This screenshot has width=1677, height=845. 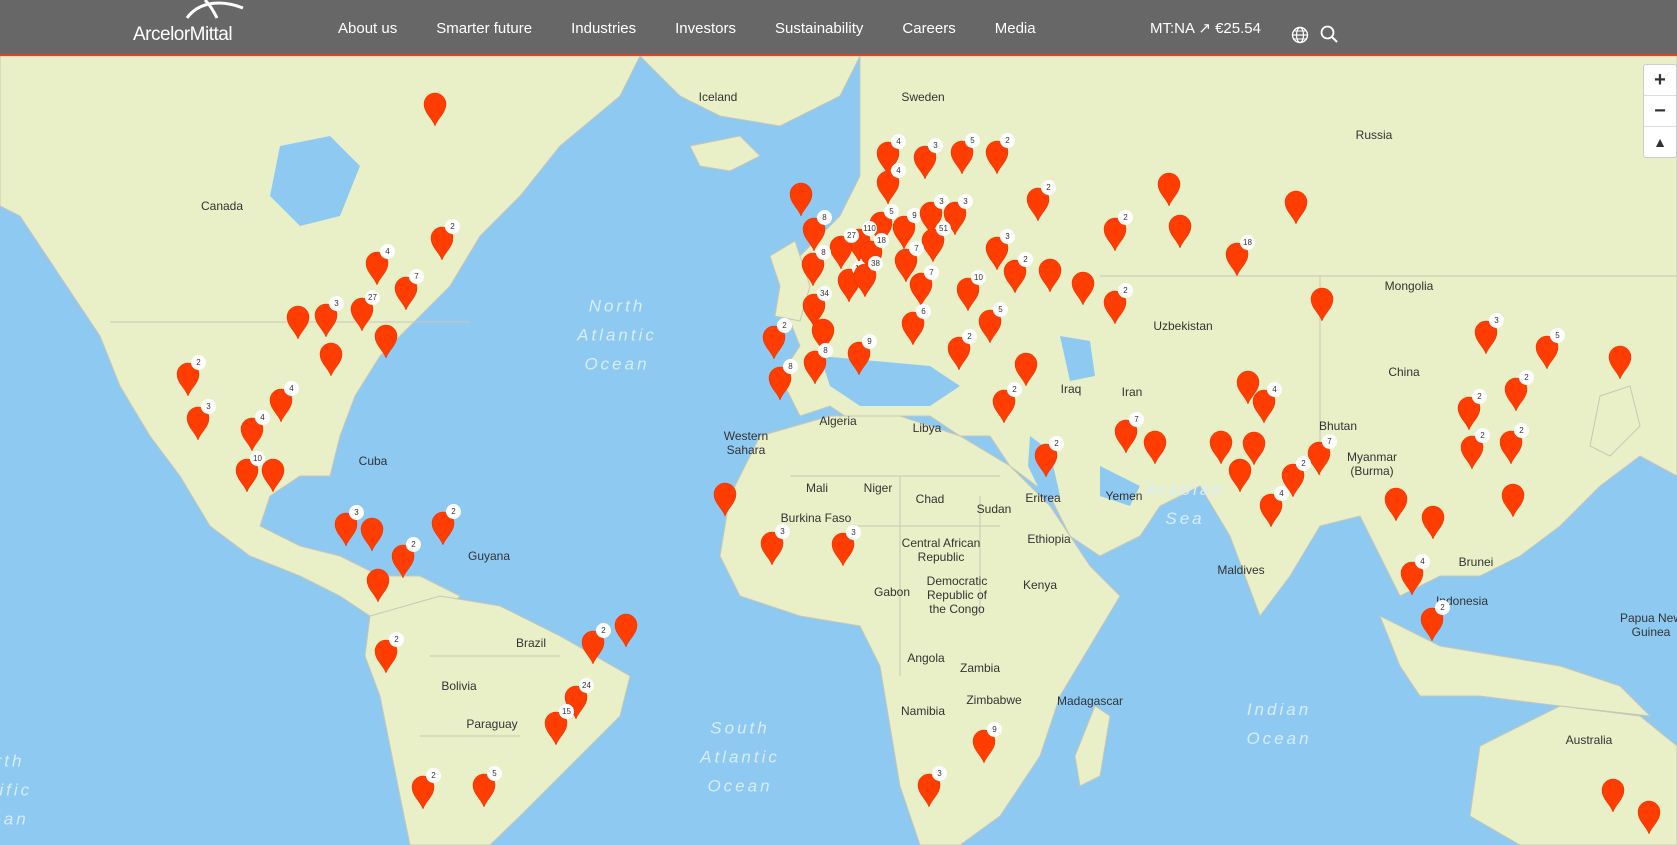 What do you see at coordinates (705, 28) in the screenshot?
I see `nav-investors: Investors` at bounding box center [705, 28].